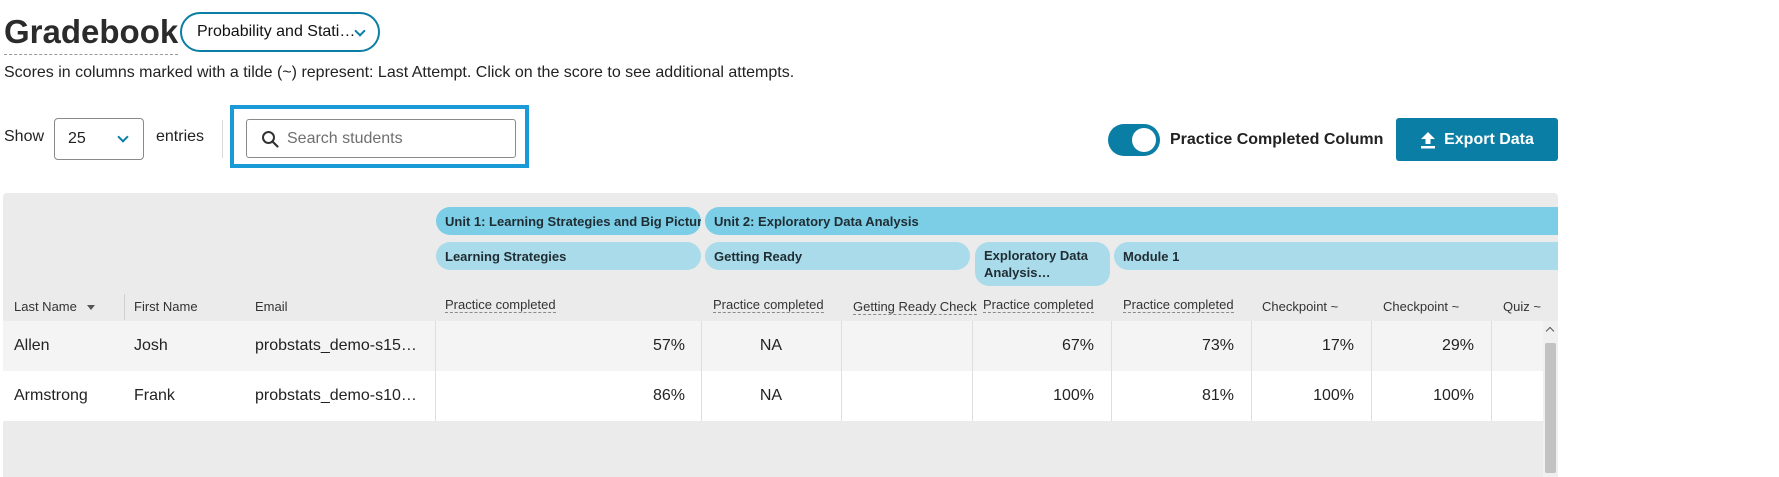  Describe the element at coordinates (90, 308) in the screenshot. I see `sort-down-icon` at that location.